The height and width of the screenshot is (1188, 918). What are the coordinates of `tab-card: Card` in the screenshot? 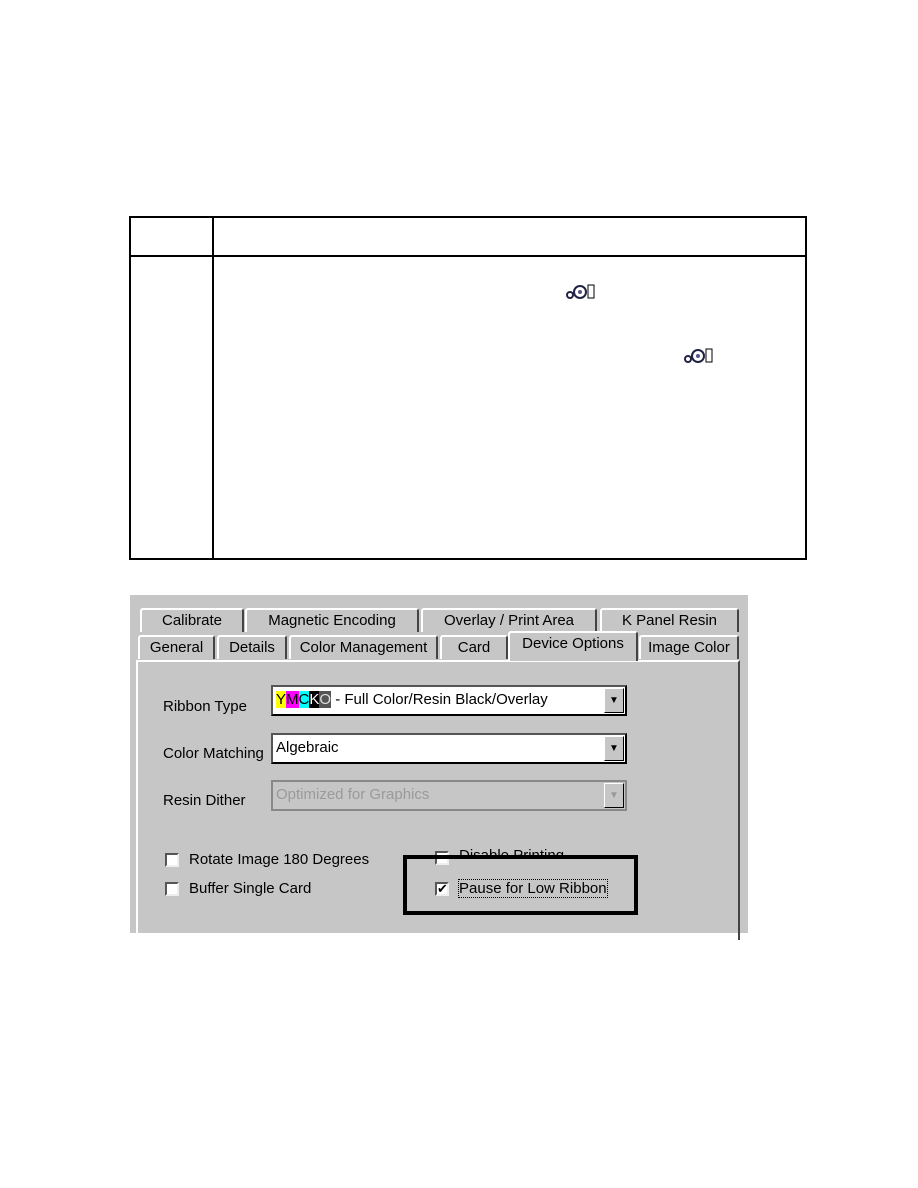 It's located at (474, 647).